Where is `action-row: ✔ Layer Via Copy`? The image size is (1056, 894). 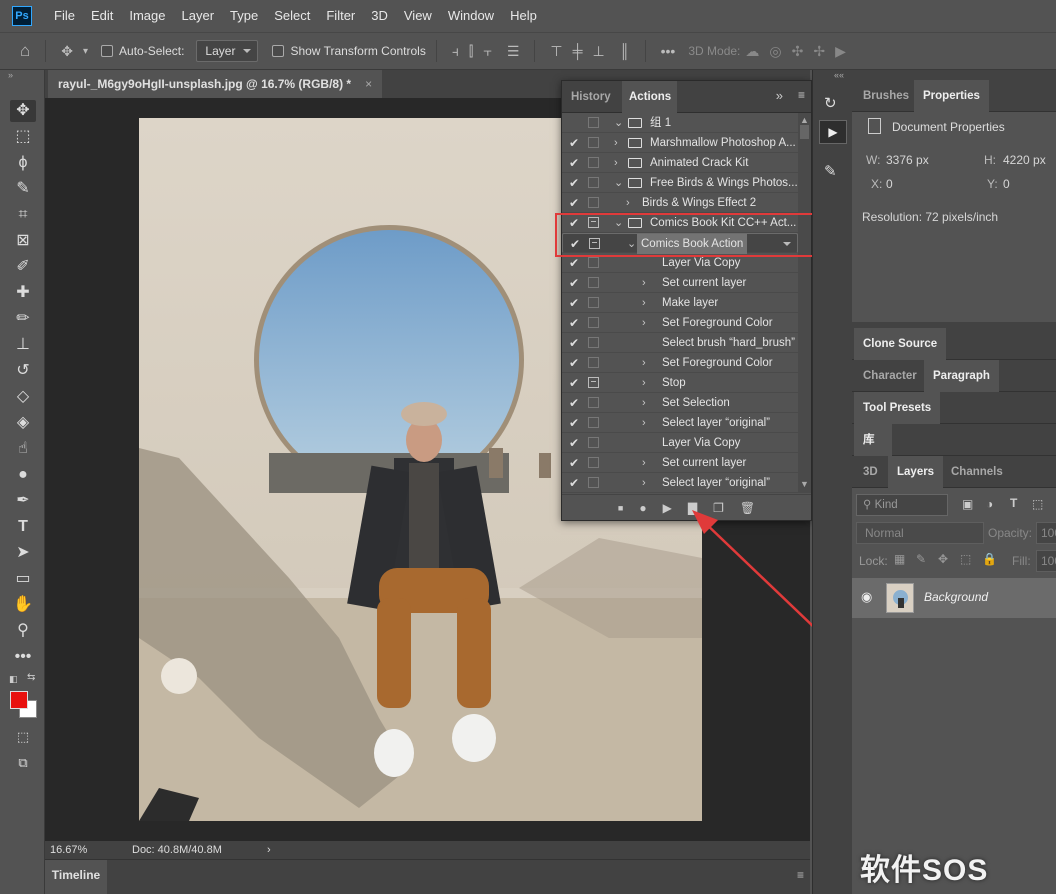
action-row: ✔ Layer Via Copy is located at coordinates (680, 443).